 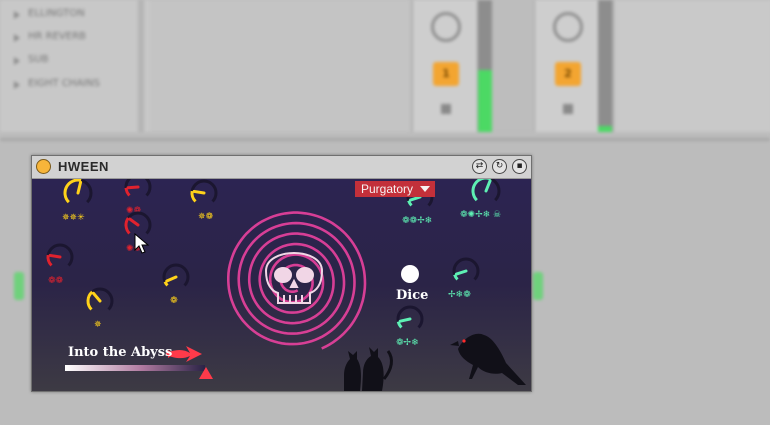 I want to click on level-meter-fill, so click(x=485, y=101).